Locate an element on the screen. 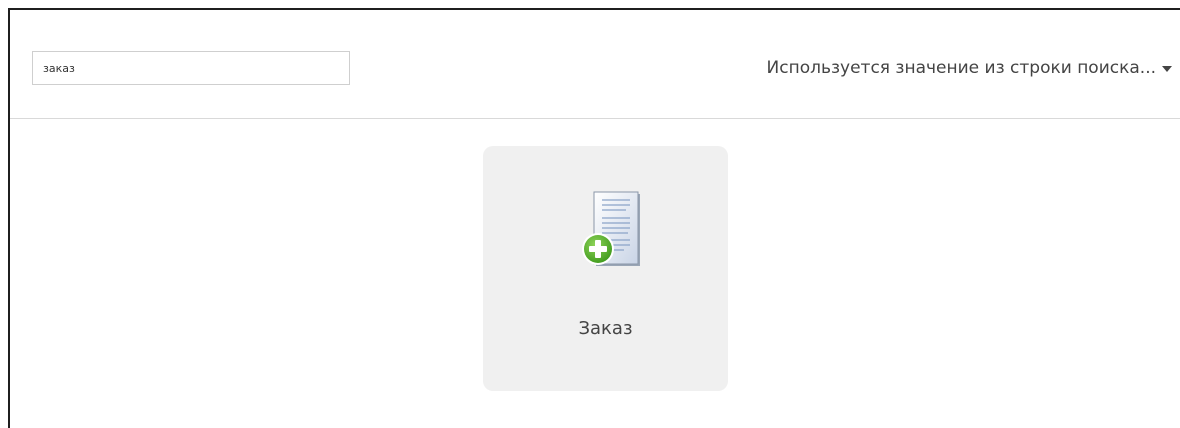  result-tile-order: Заказ is located at coordinates (605, 268).